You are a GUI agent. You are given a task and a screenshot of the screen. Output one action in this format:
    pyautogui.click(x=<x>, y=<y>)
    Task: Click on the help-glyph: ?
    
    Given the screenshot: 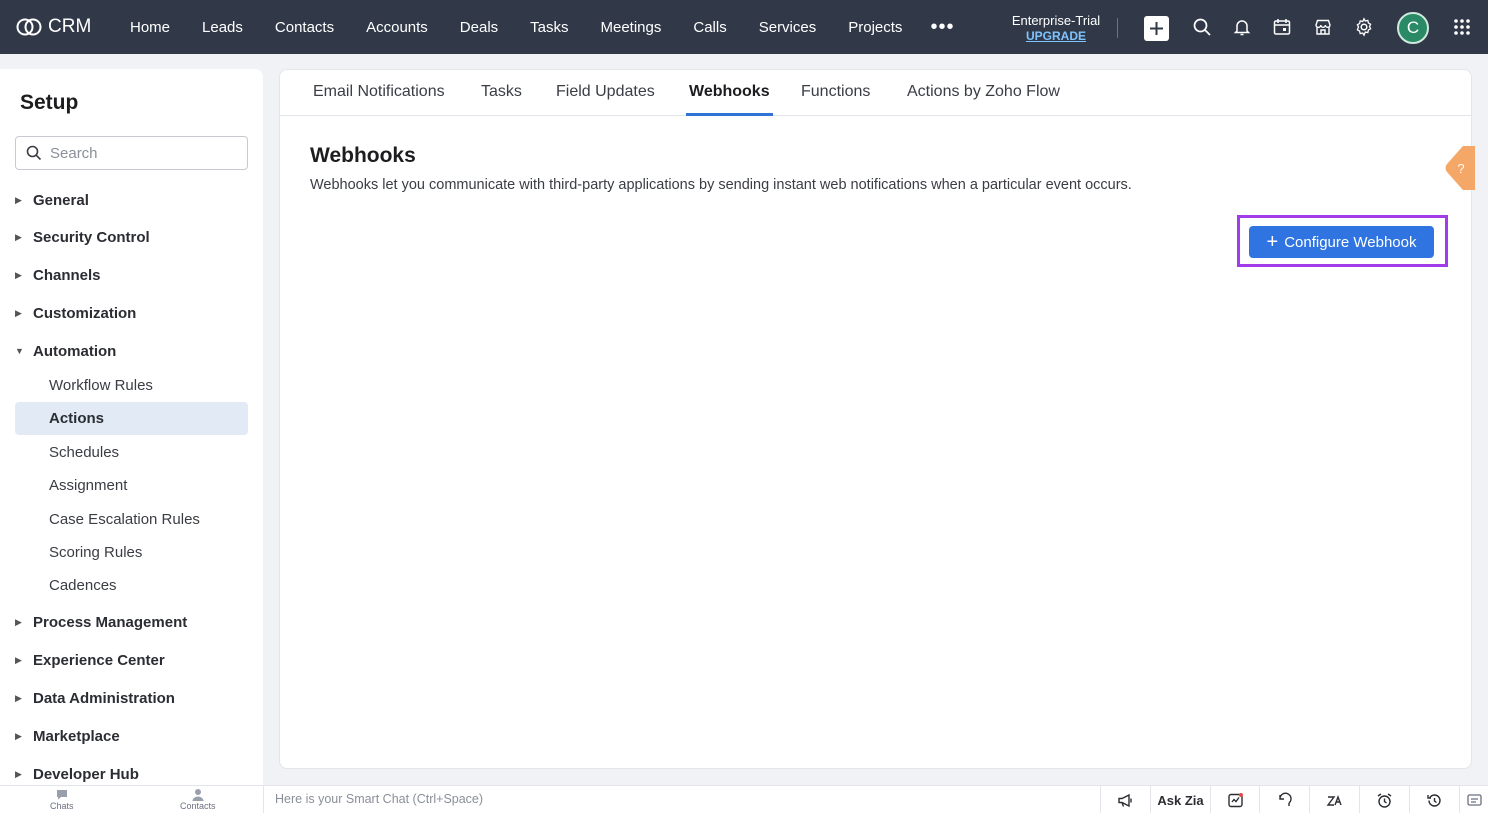 What is the action you would take?
    pyautogui.click(x=1460, y=168)
    